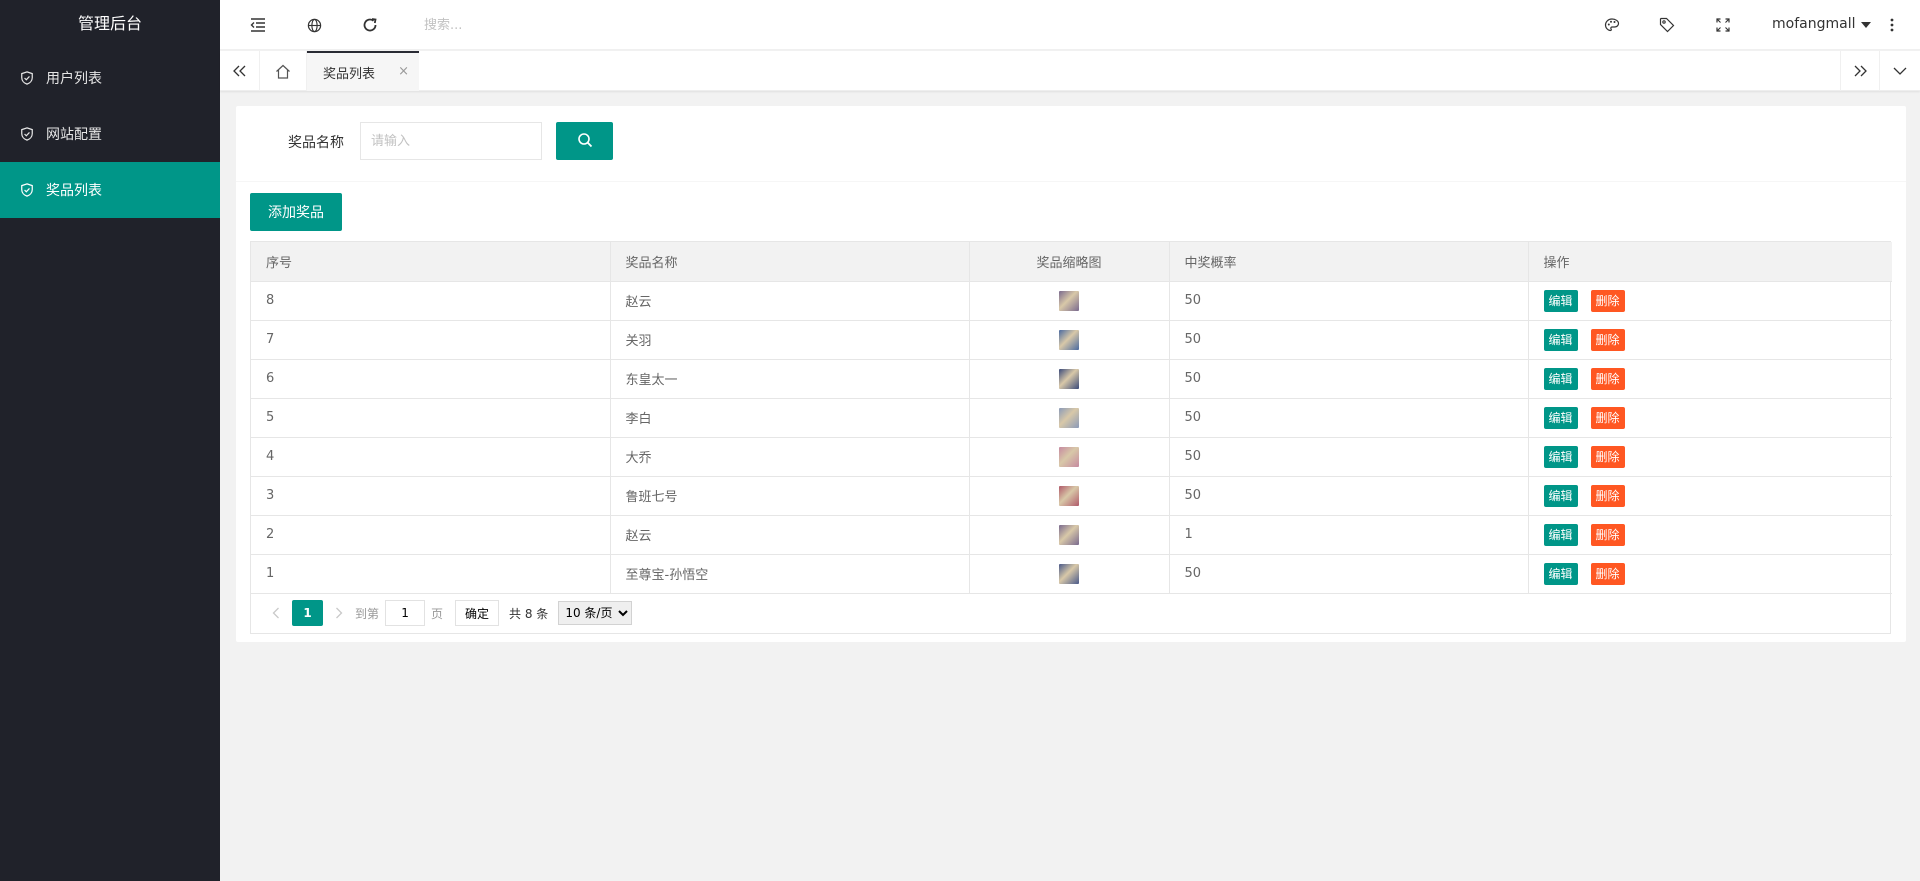 Image resolution: width=1920 pixels, height=881 pixels. I want to click on table-row: 1 至尊宝-孙悟空 50 编辑 删除, so click(1071, 574).